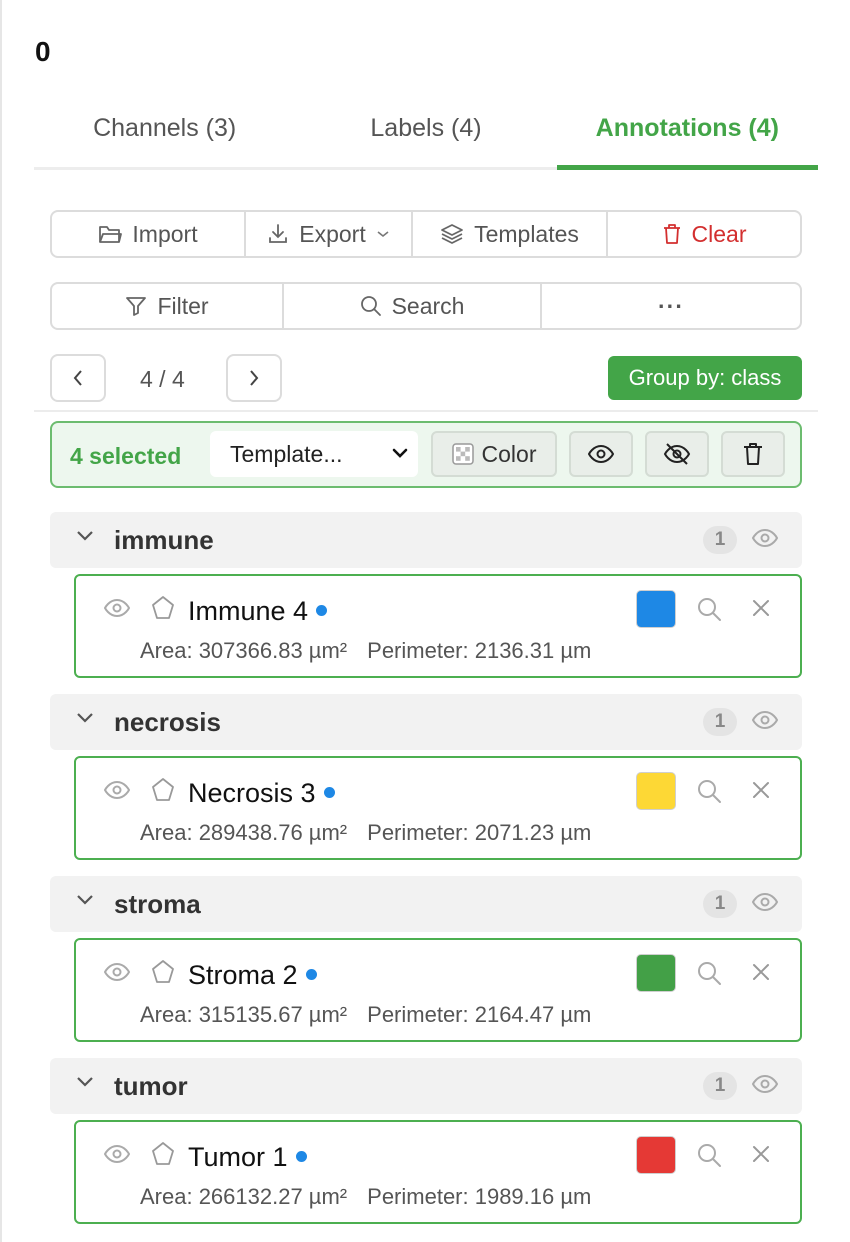 This screenshot has height=1242, width=850. Describe the element at coordinates (671, 306) in the screenshot. I see `more-options-button: ···` at that location.